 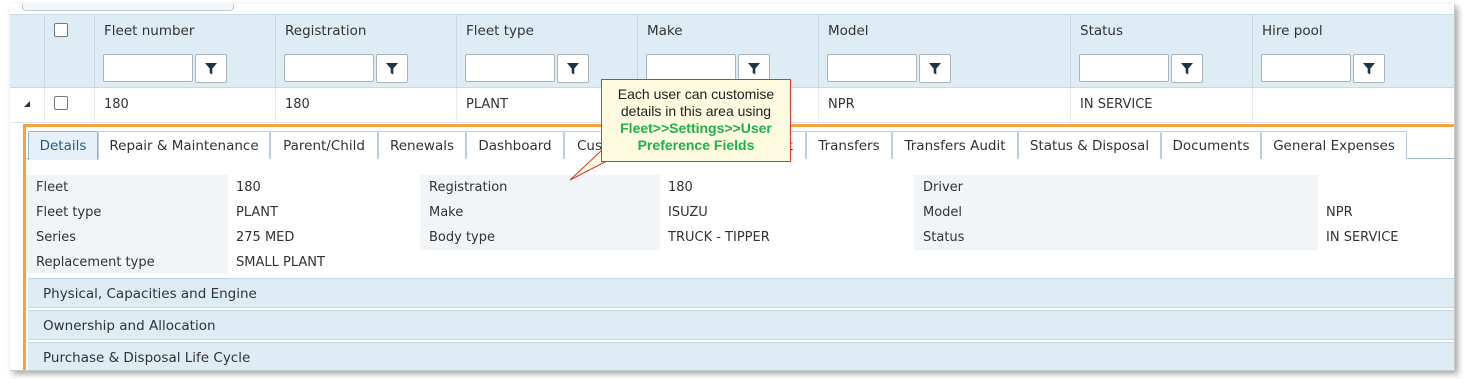 I want to click on section-purchase-disposal: Purchase & Disposal Life Cycle, so click(x=741, y=356).